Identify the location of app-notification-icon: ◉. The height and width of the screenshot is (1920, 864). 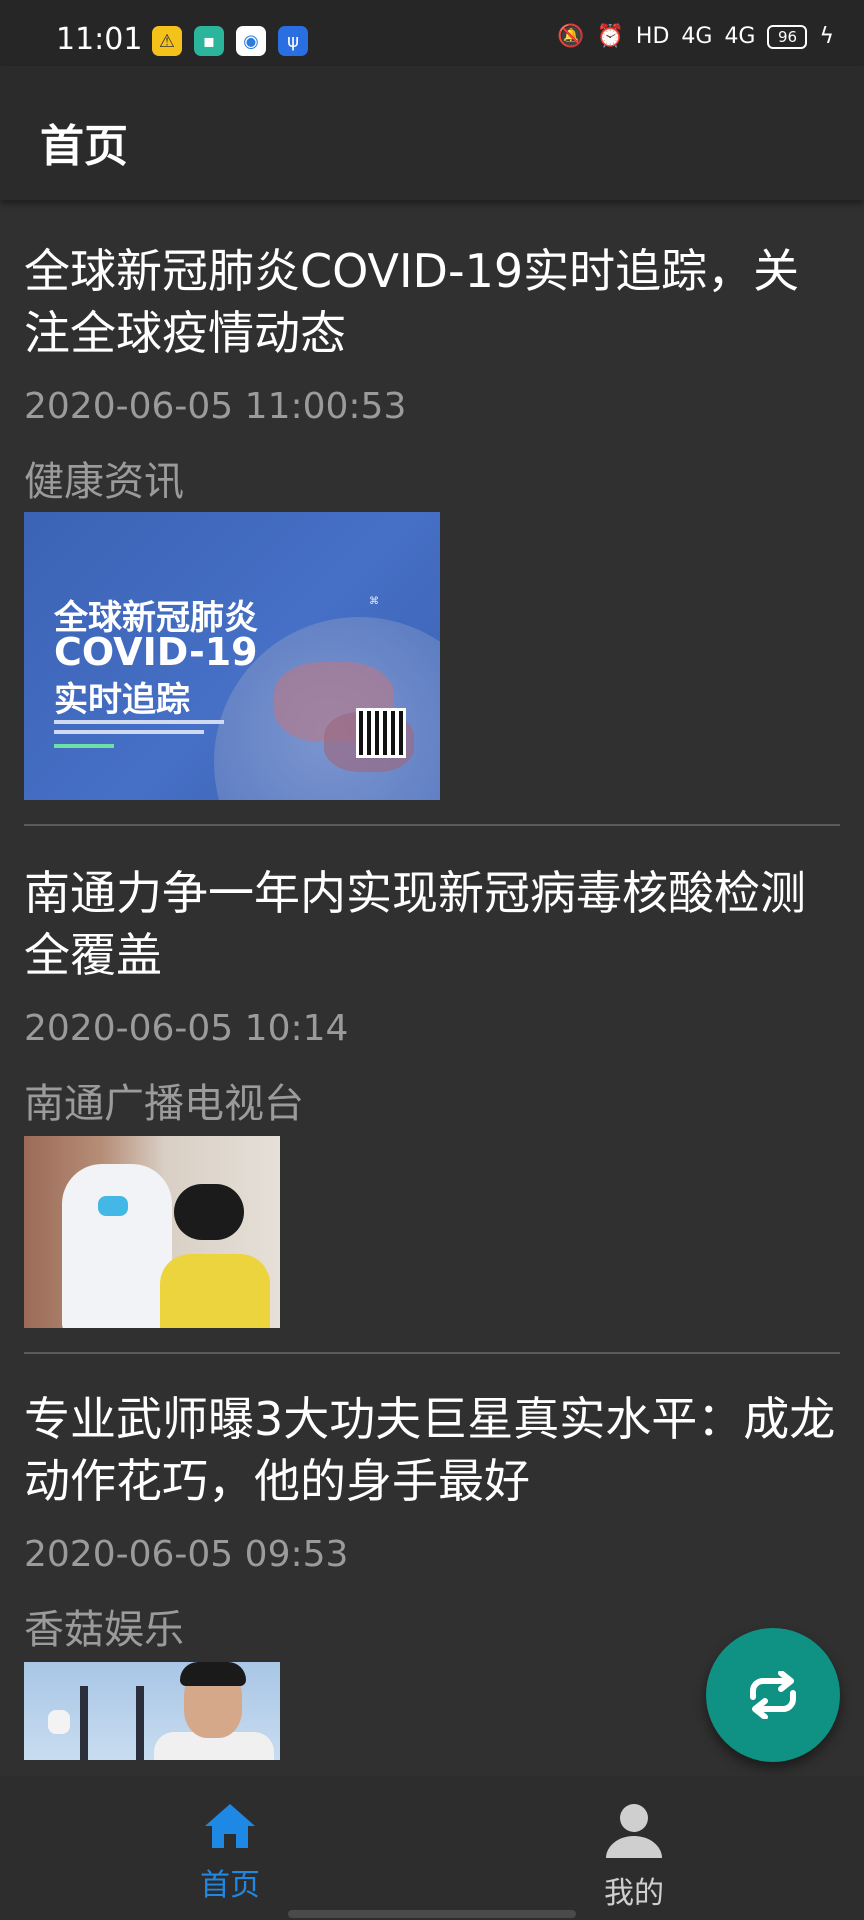
(251, 41).